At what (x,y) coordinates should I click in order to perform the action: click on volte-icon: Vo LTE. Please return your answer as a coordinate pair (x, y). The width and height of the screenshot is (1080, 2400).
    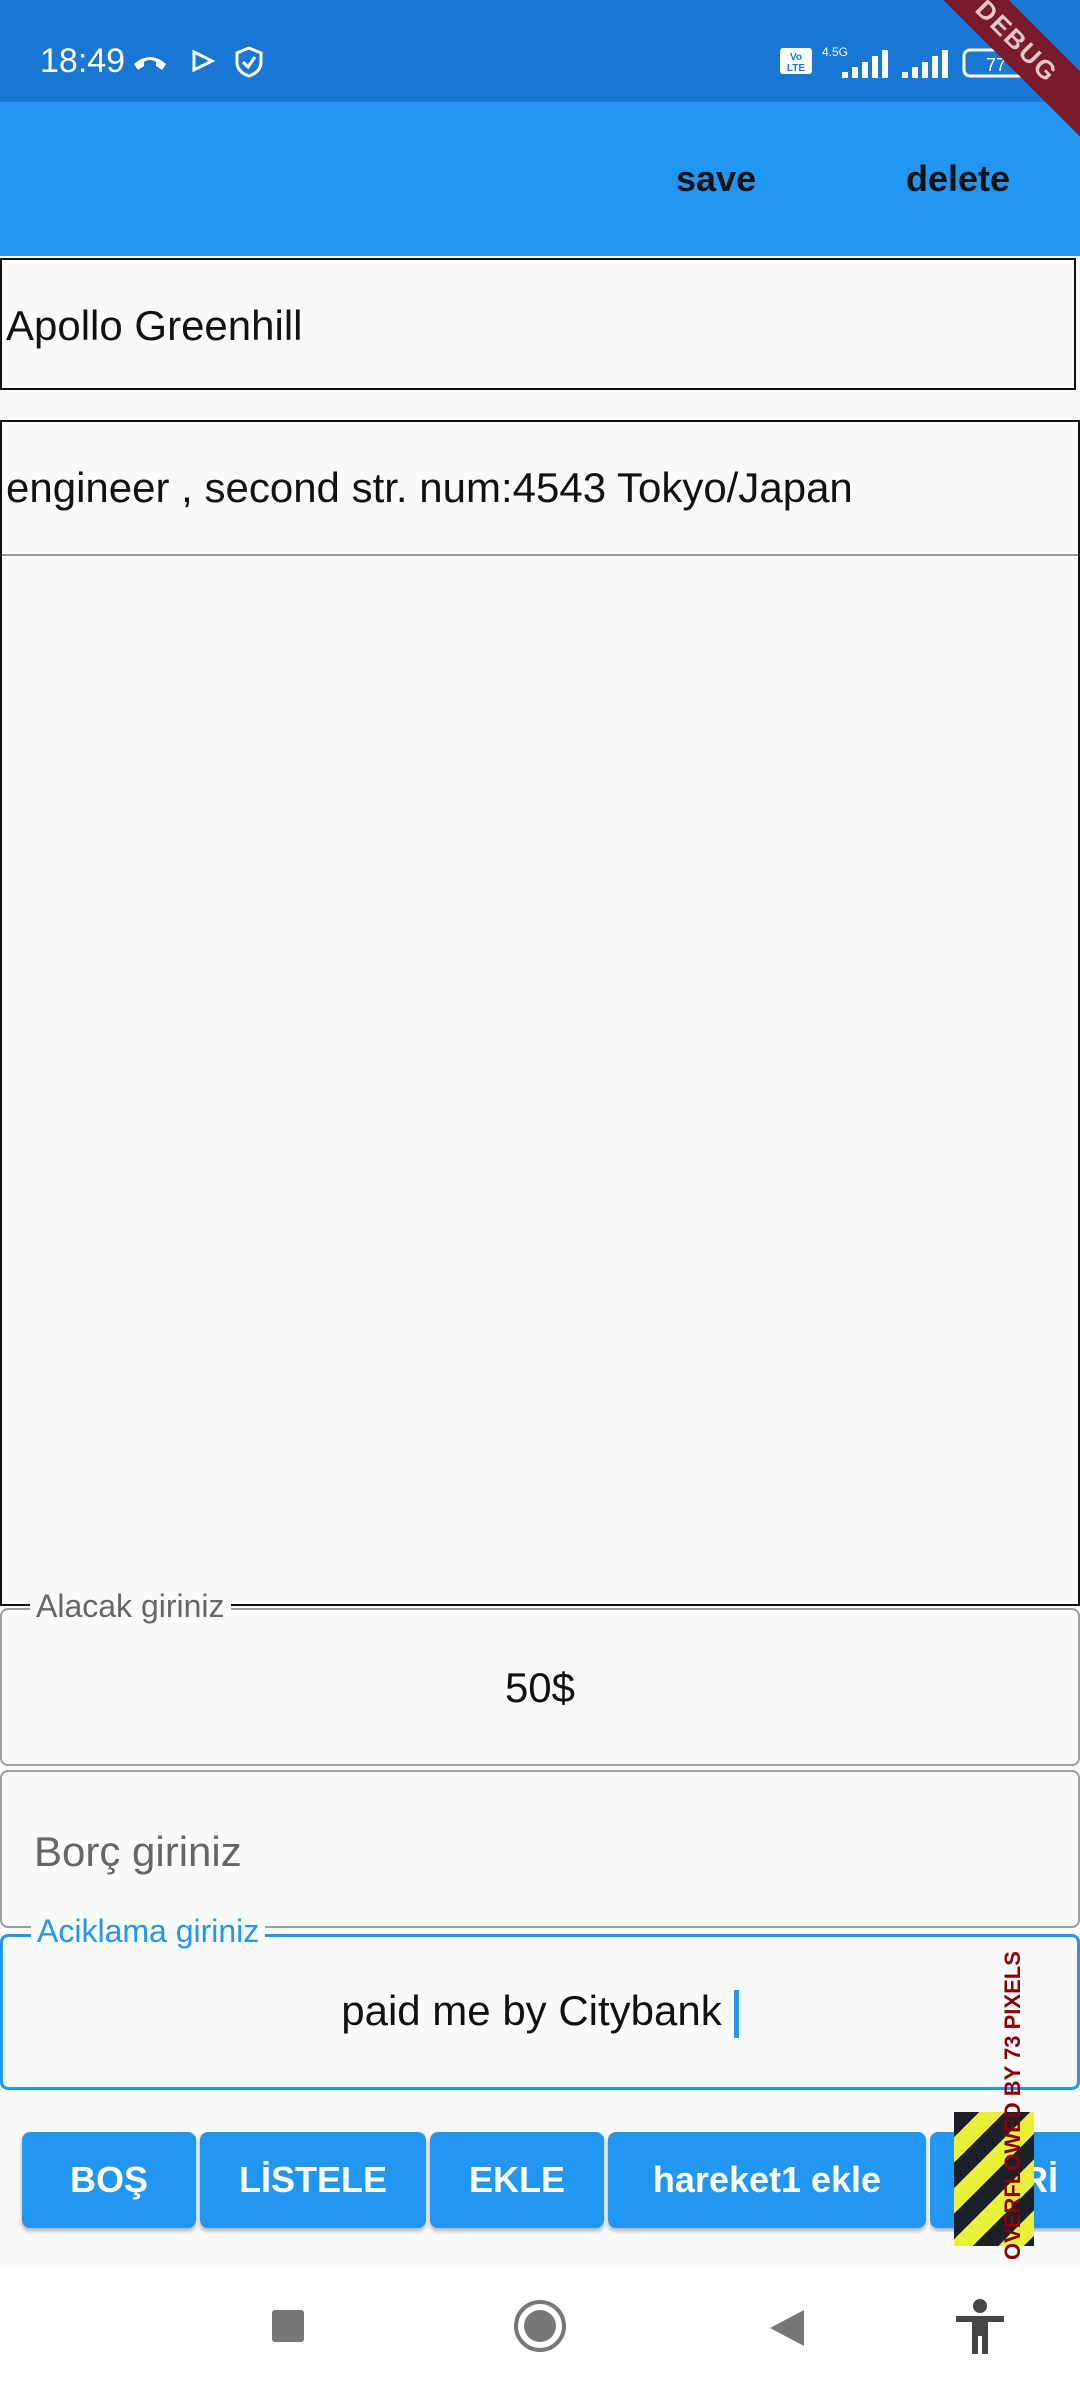
    Looking at the image, I should click on (796, 61).